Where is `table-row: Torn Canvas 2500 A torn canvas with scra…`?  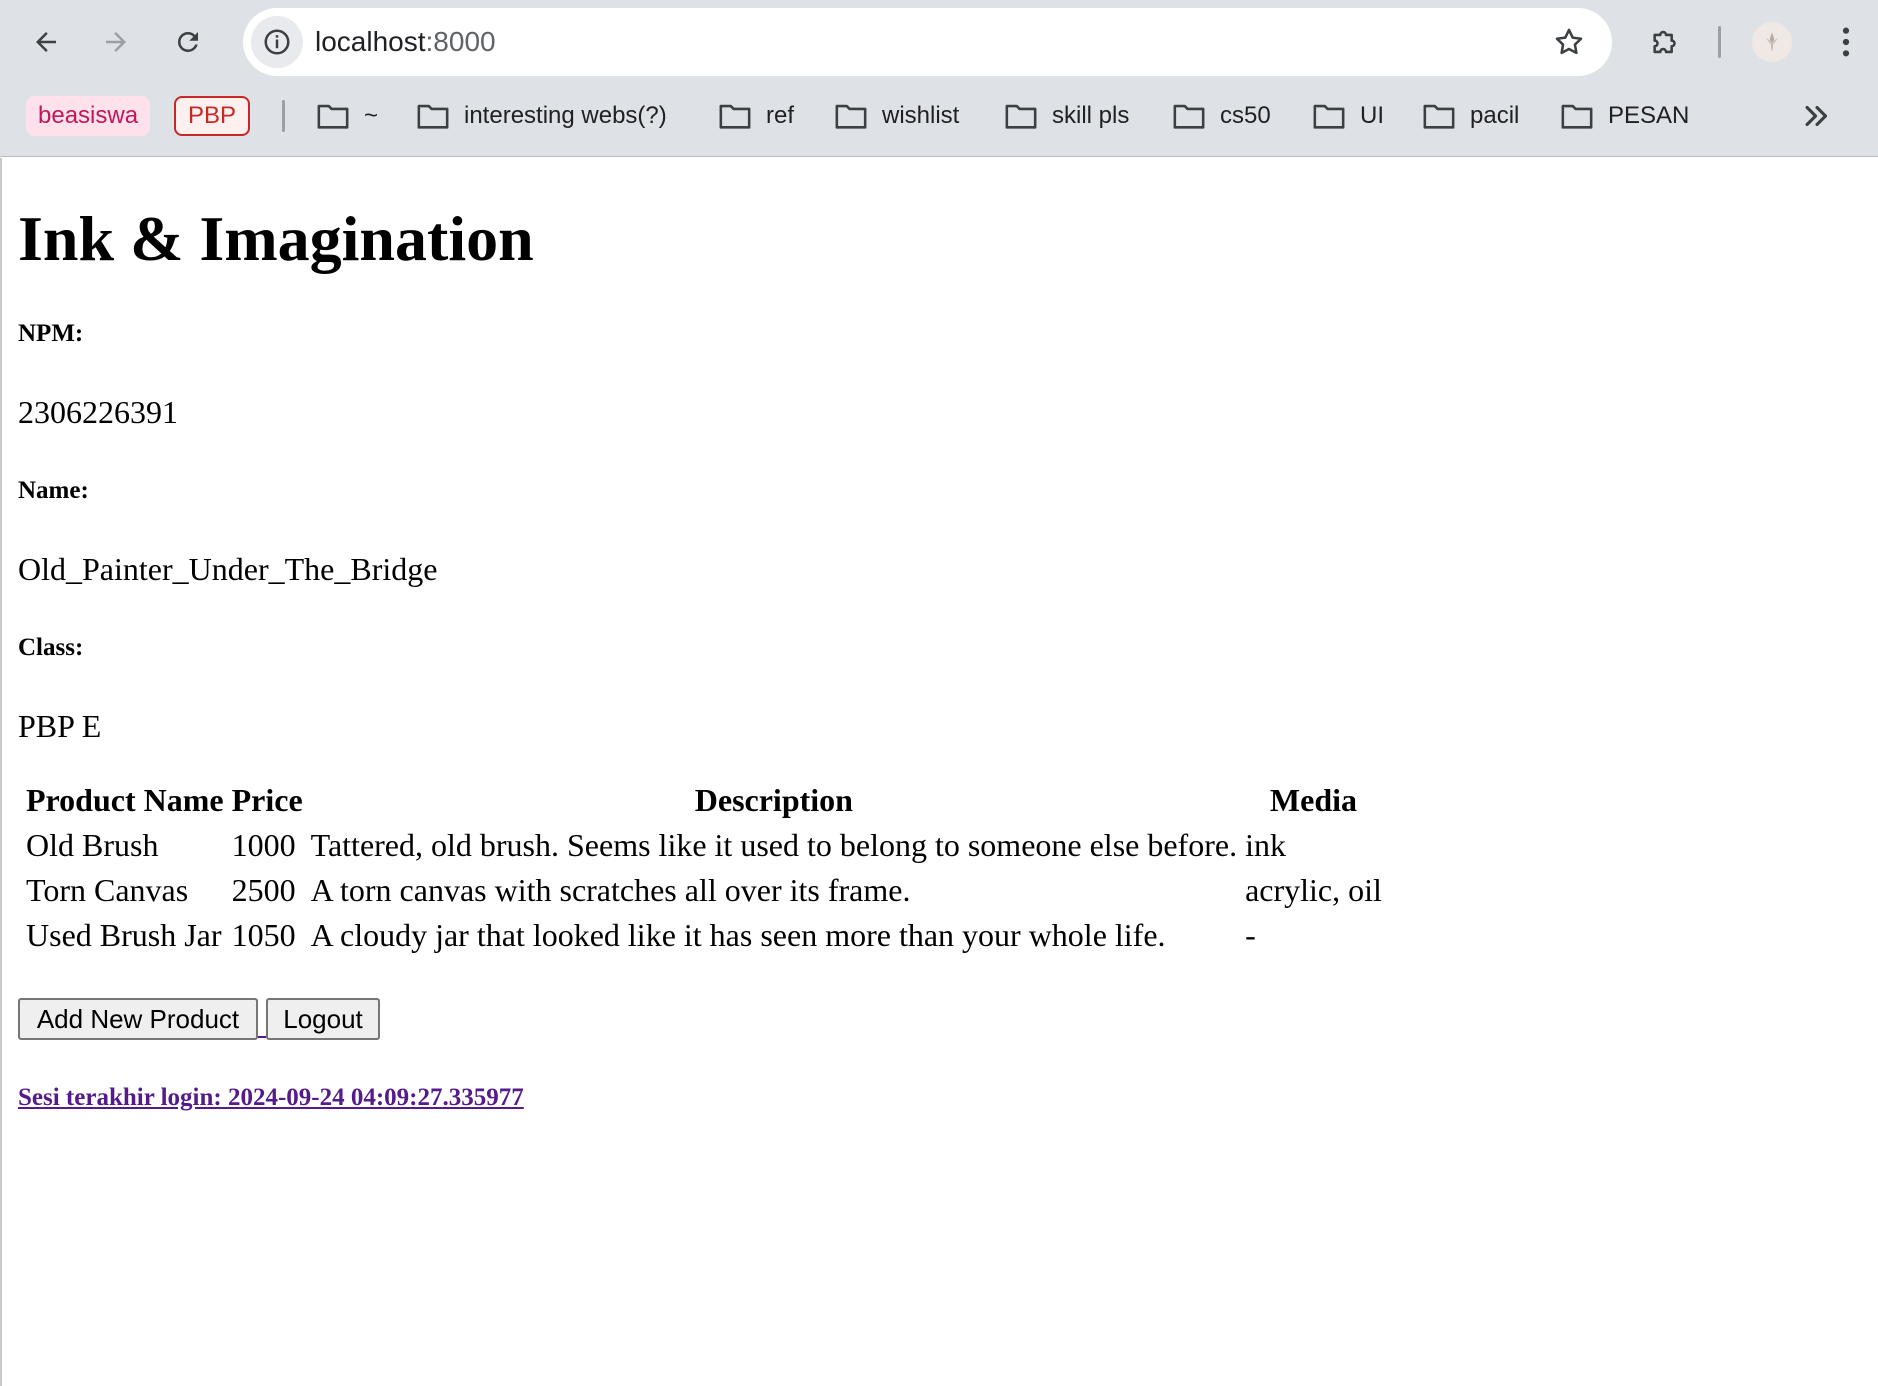
table-row: Torn Canvas 2500 A torn canvas with scra… is located at coordinates (704, 890).